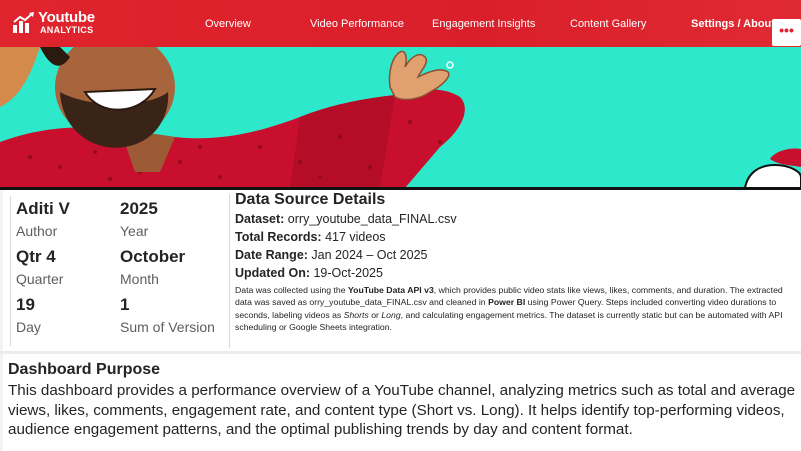  I want to click on desc-api-name: YouTube Data API v3, so click(391, 290).